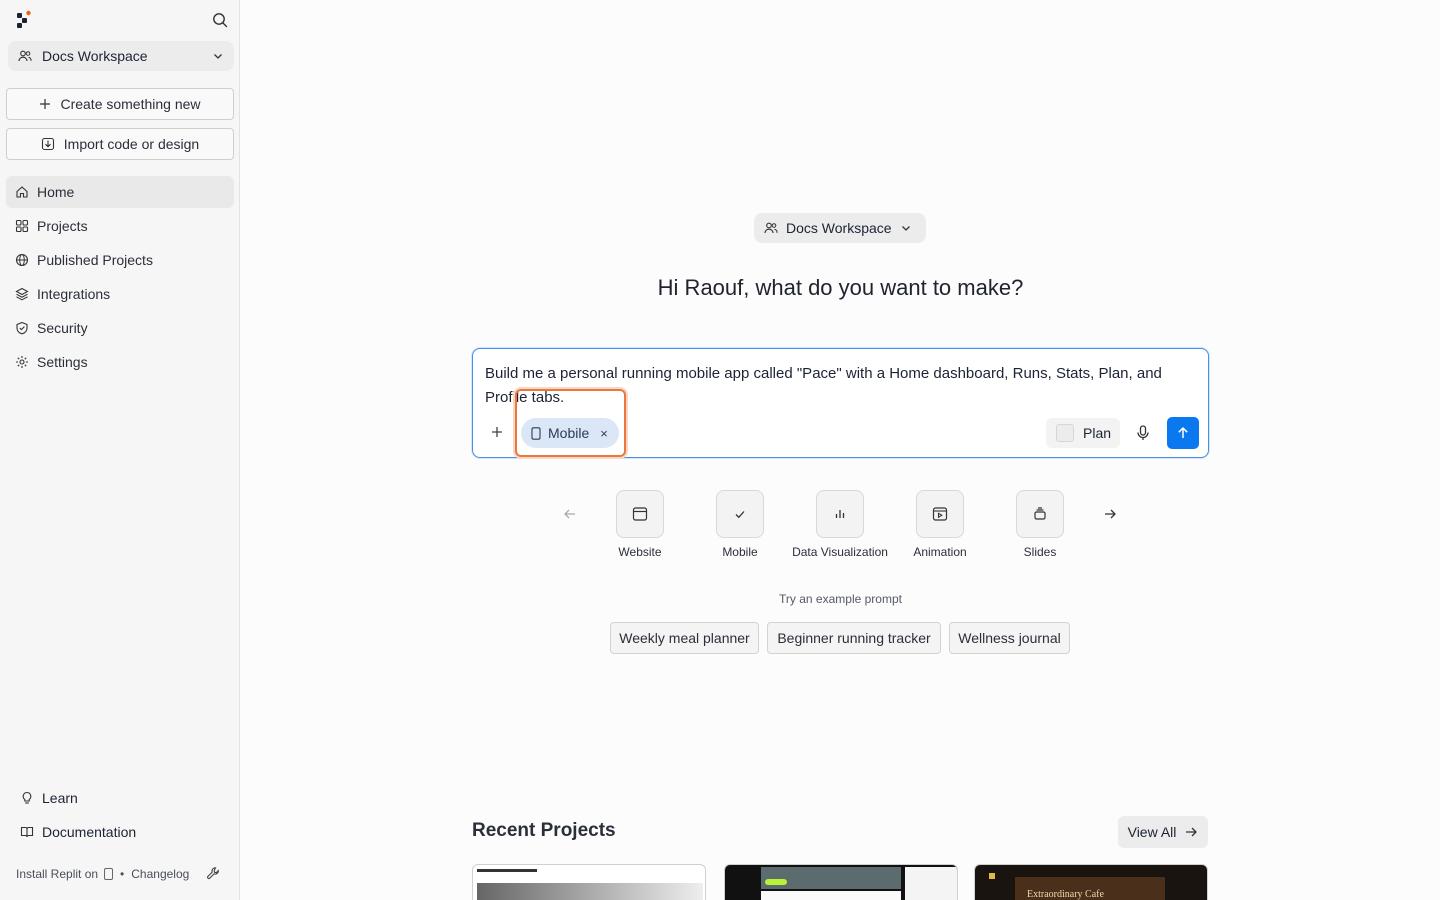  What do you see at coordinates (220, 20) in the screenshot?
I see `search-icon` at bounding box center [220, 20].